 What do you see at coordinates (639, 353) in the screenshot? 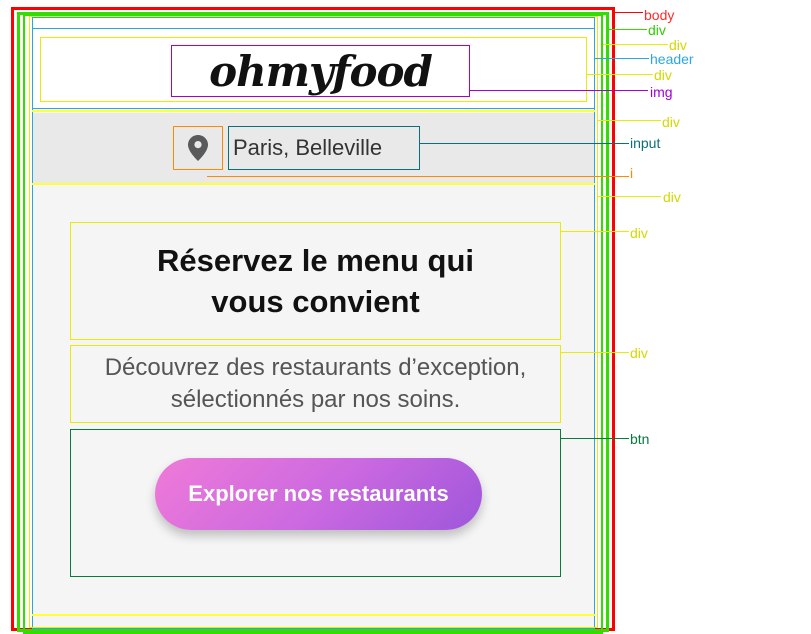
I see `label-div-7: div` at bounding box center [639, 353].